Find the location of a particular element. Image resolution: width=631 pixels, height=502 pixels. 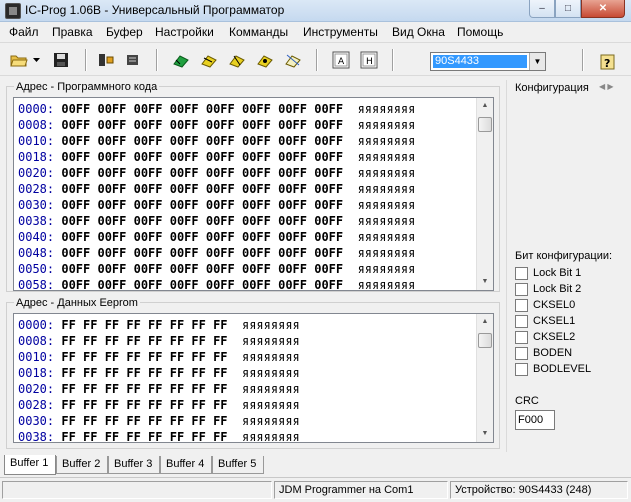

tab-buffer-1: Buffer 1 is located at coordinates (30, 465).